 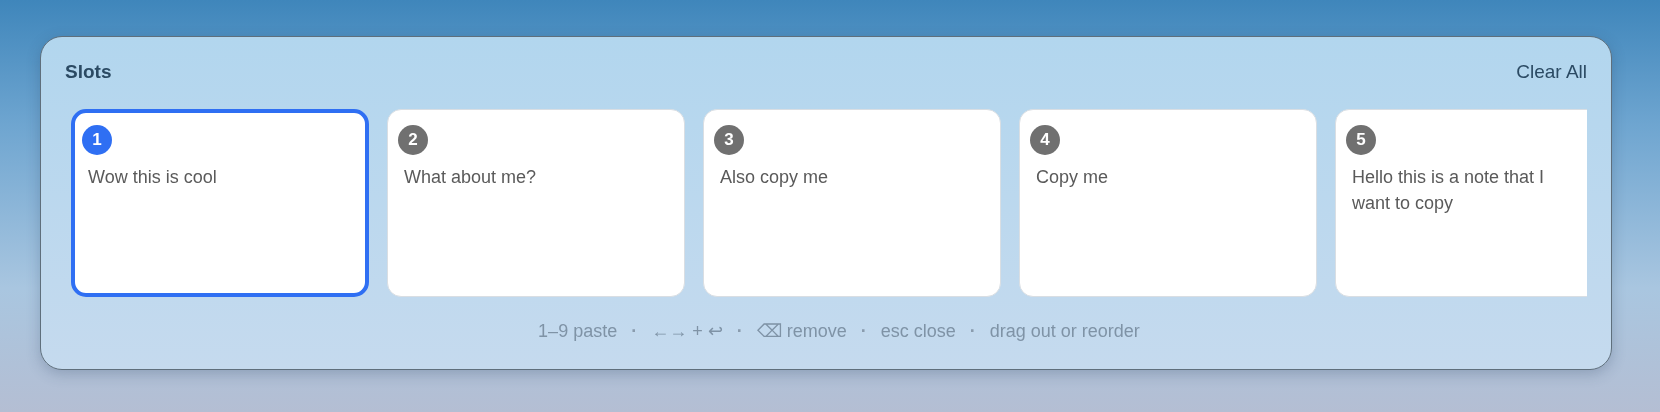 I want to click on slot-number-badge: 3, so click(x=729, y=140).